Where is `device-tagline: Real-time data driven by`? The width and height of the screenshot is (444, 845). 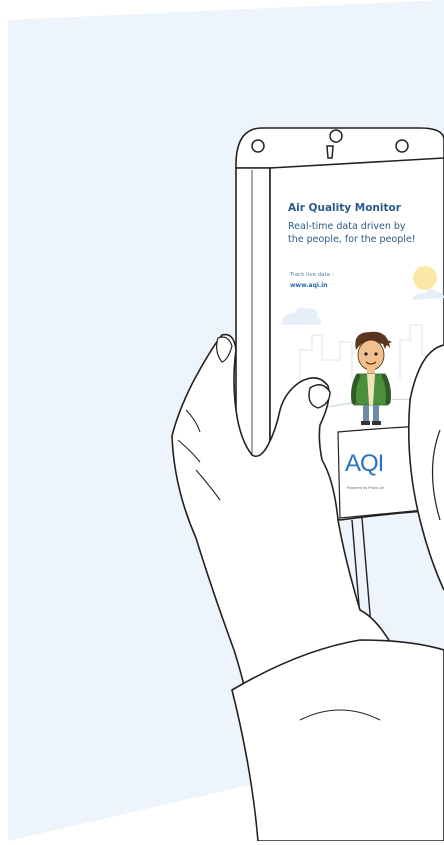 device-tagline: Real-time data driven by is located at coordinates (347, 226).